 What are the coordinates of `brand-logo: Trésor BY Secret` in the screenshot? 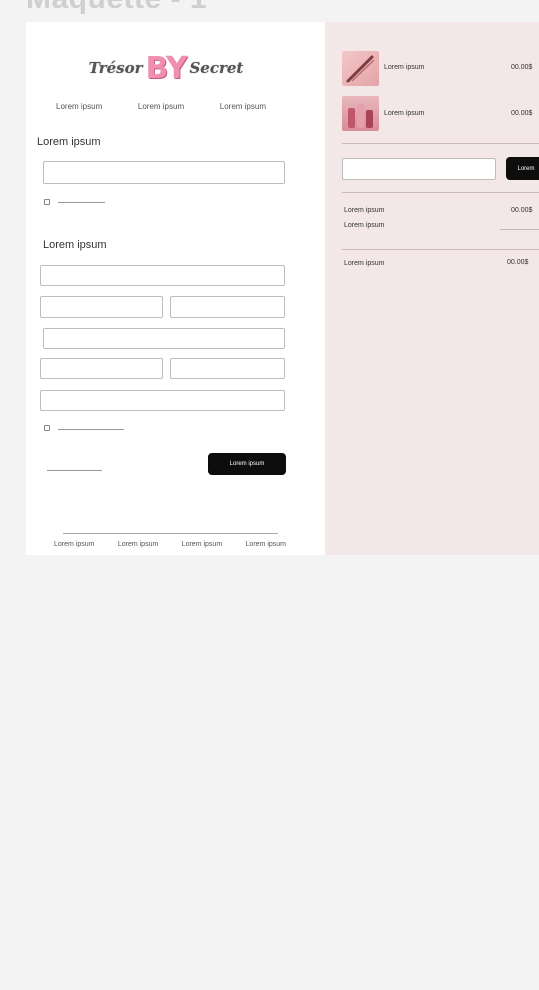 It's located at (166, 68).